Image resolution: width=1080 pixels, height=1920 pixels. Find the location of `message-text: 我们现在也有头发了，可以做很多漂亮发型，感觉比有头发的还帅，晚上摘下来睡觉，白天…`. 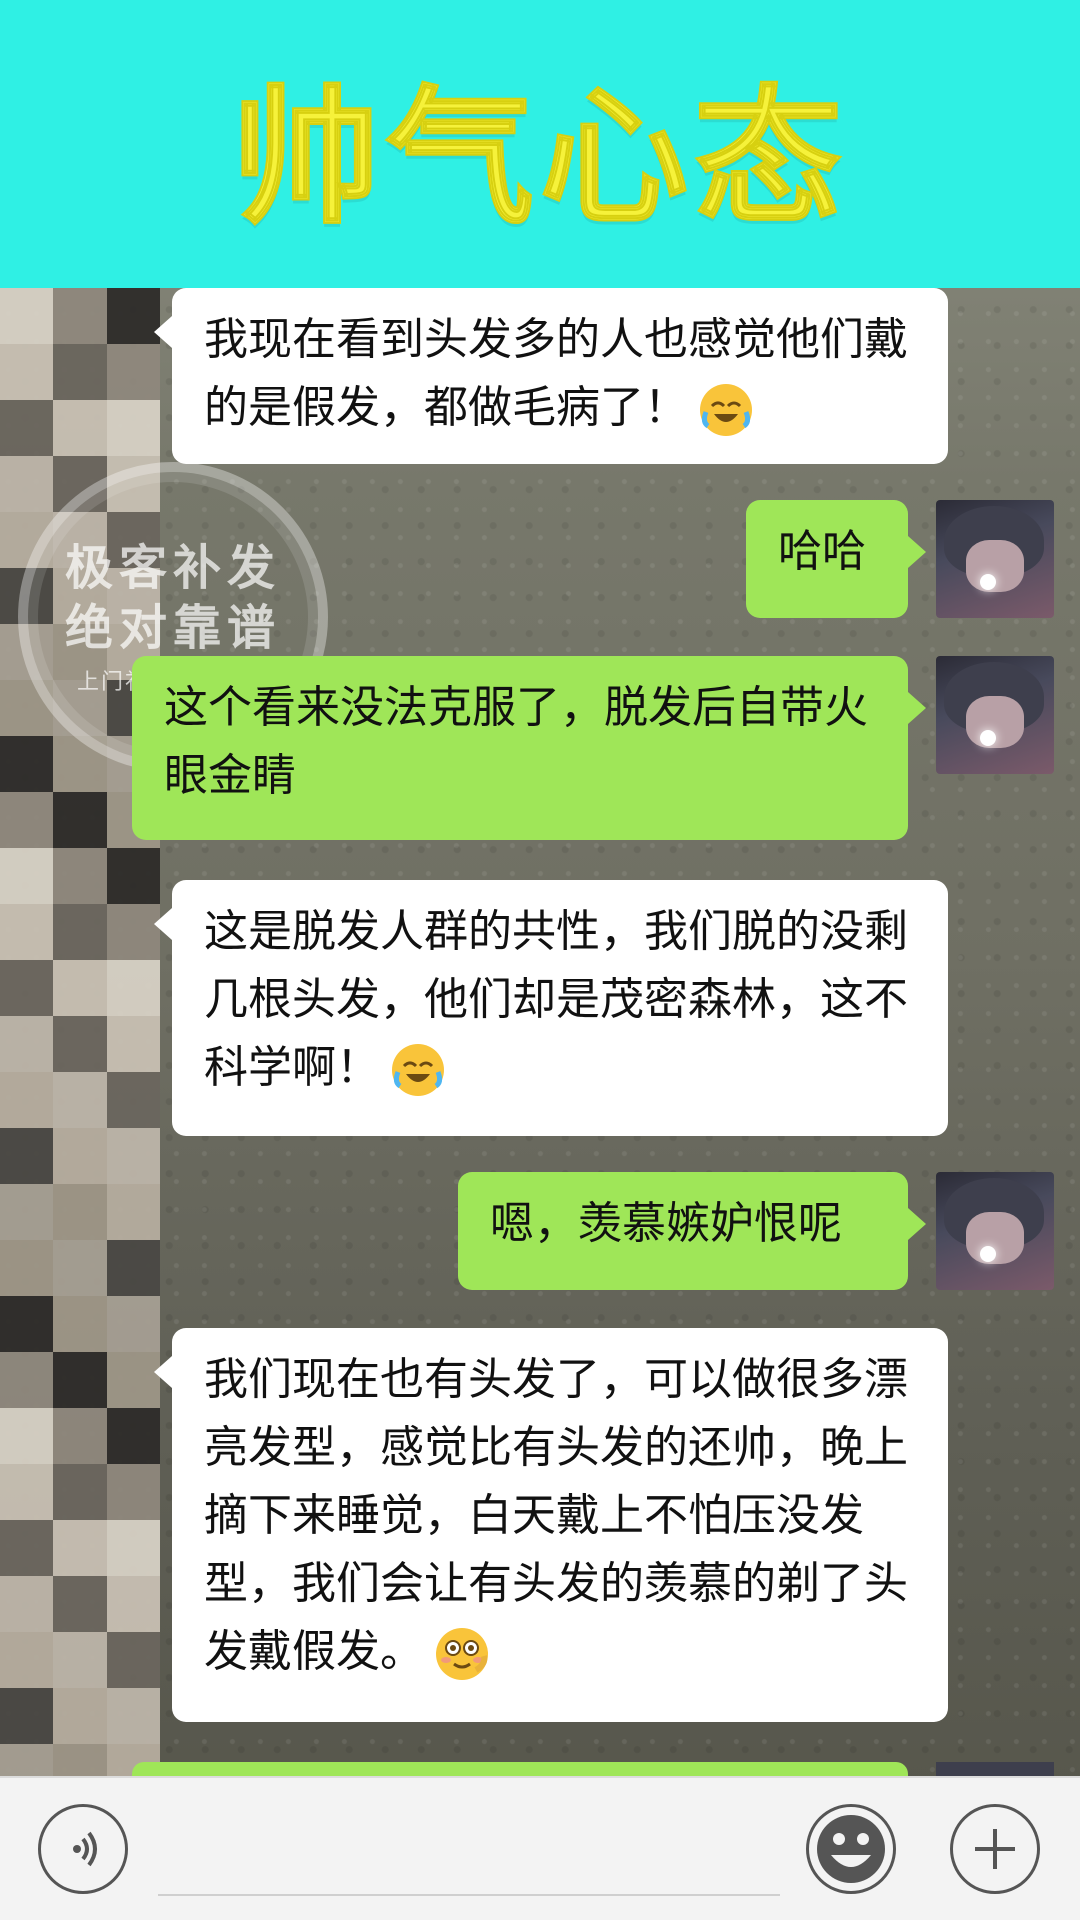

message-text: 我们现在也有头发了，可以做很多漂亮发型，感觉比有头发的还帅，晚上摘下来睡觉，白天… is located at coordinates (556, 1515).